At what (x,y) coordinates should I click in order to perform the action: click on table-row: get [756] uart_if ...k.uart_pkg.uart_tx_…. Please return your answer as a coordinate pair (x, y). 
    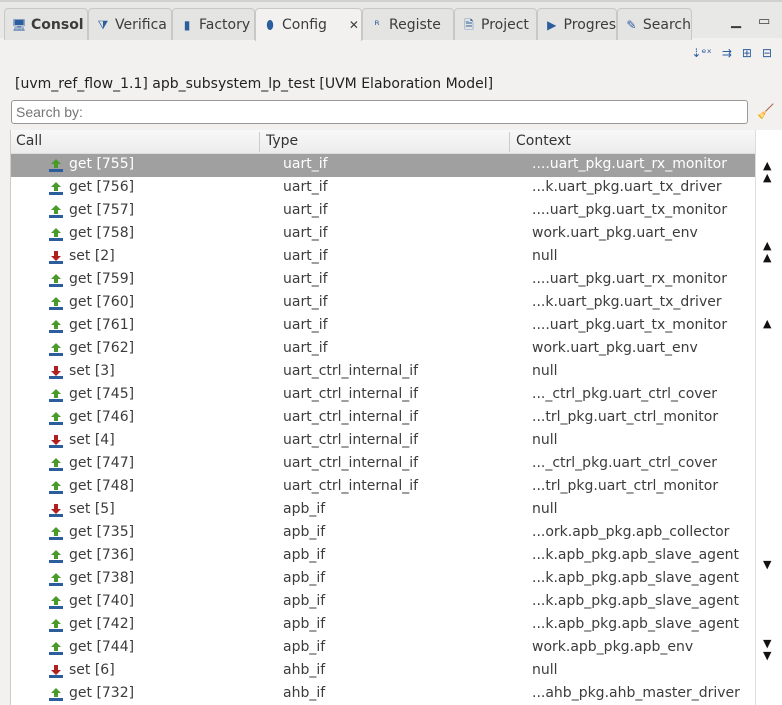
    Looking at the image, I should click on (383, 188).